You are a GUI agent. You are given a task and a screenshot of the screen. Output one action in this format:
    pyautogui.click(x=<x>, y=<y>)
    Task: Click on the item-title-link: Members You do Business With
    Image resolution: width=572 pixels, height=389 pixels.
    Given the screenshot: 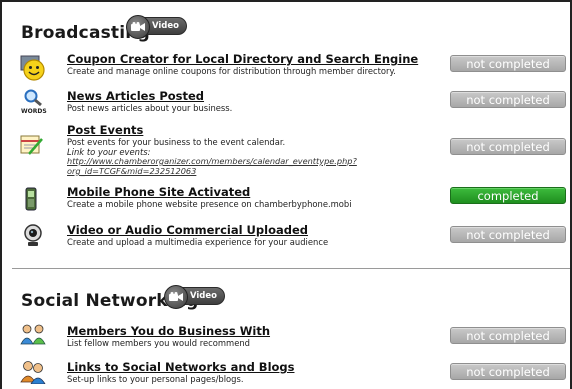 What is the action you would take?
    pyautogui.click(x=168, y=331)
    